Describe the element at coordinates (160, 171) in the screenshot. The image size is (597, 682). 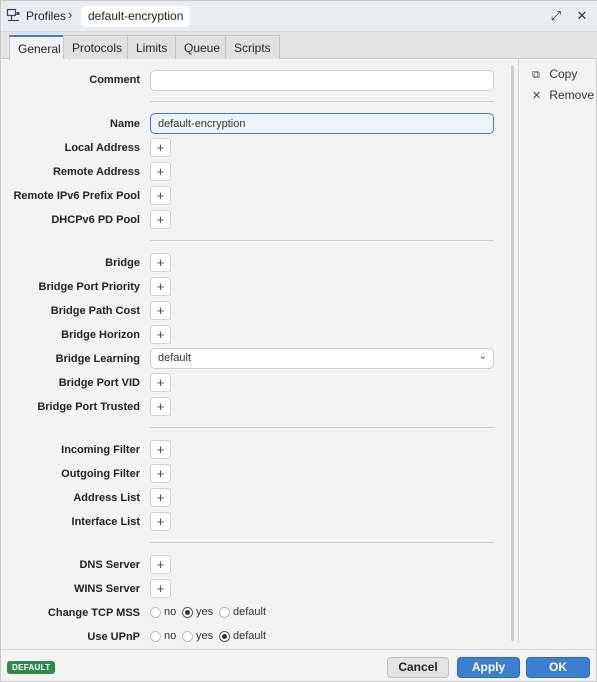
I see `add-remote-address-button: +` at that location.